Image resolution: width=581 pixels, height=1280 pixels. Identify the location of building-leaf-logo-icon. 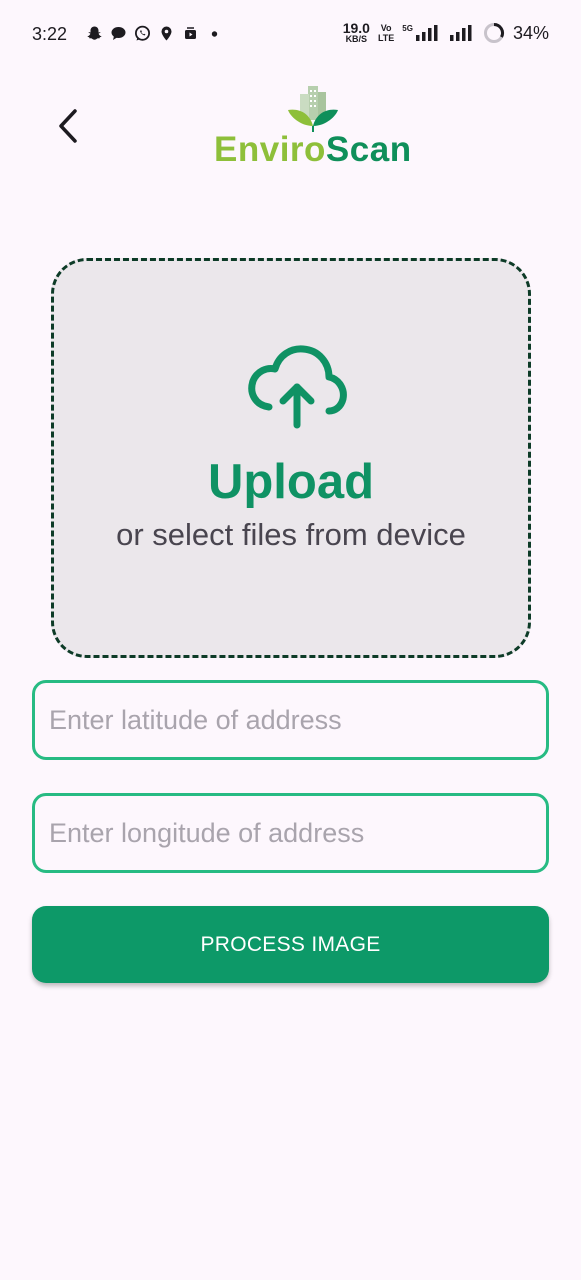
(313, 109).